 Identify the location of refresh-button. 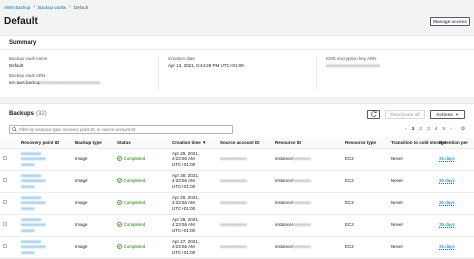
(373, 114).